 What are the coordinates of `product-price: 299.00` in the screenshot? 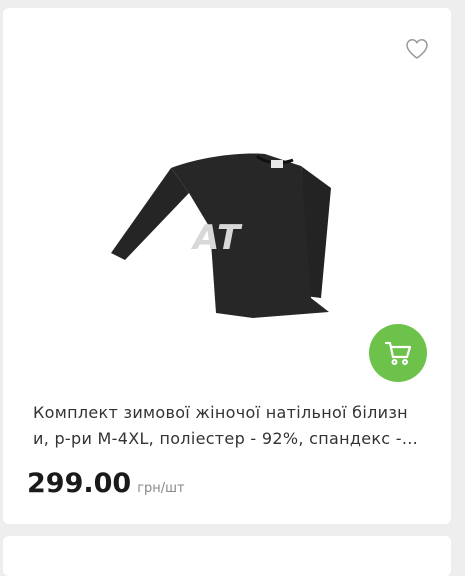 It's located at (79, 483).